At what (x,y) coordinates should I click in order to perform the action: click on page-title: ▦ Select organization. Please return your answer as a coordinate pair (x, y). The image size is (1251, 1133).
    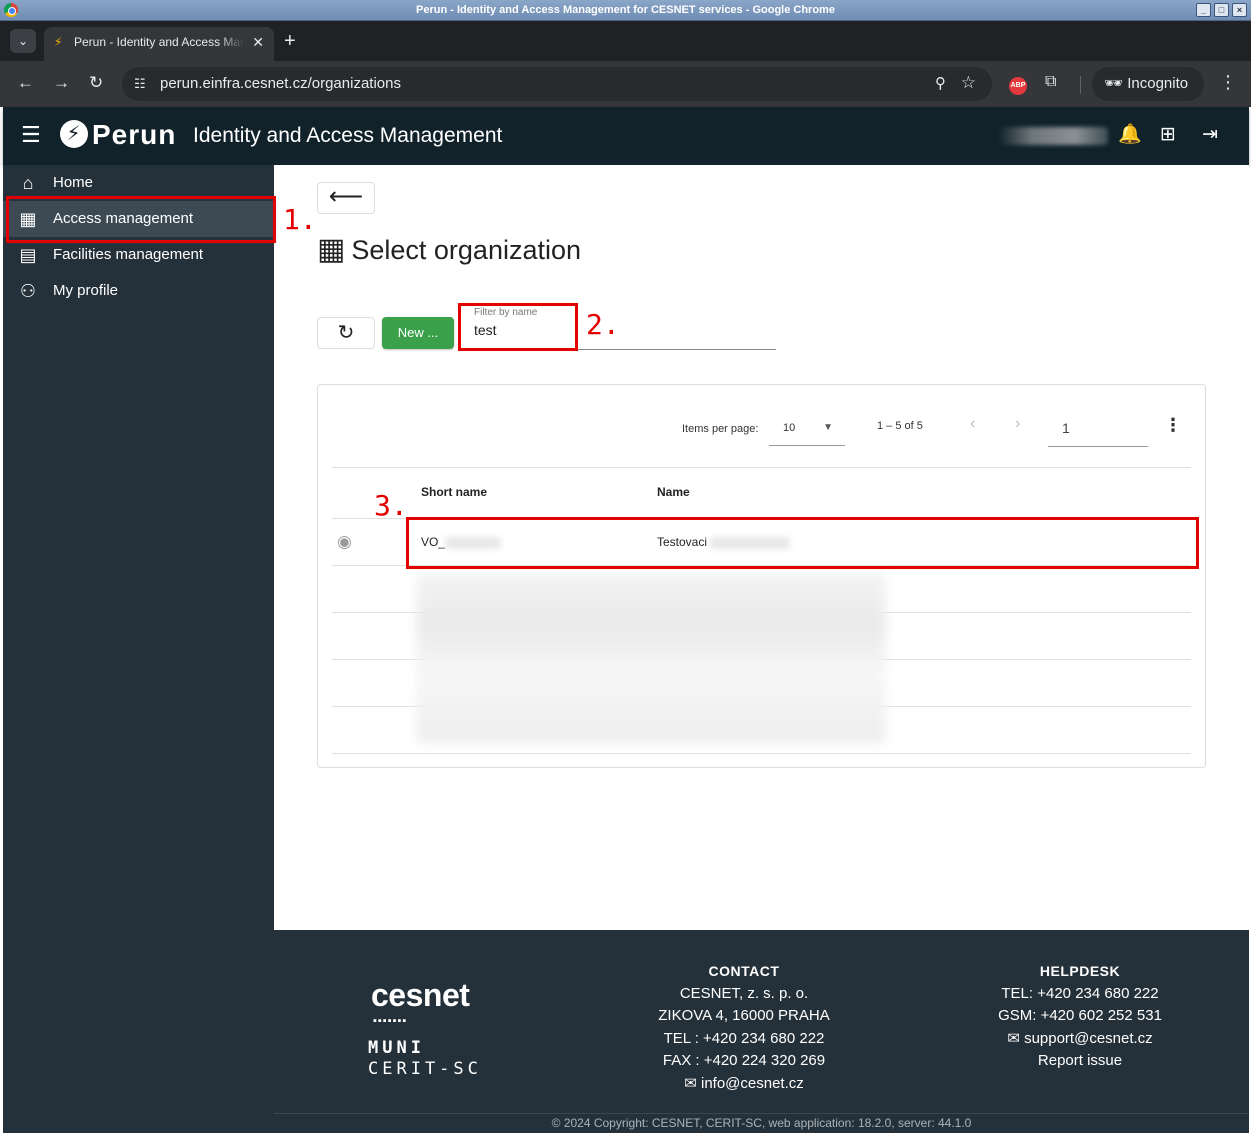
    Looking at the image, I should click on (449, 250).